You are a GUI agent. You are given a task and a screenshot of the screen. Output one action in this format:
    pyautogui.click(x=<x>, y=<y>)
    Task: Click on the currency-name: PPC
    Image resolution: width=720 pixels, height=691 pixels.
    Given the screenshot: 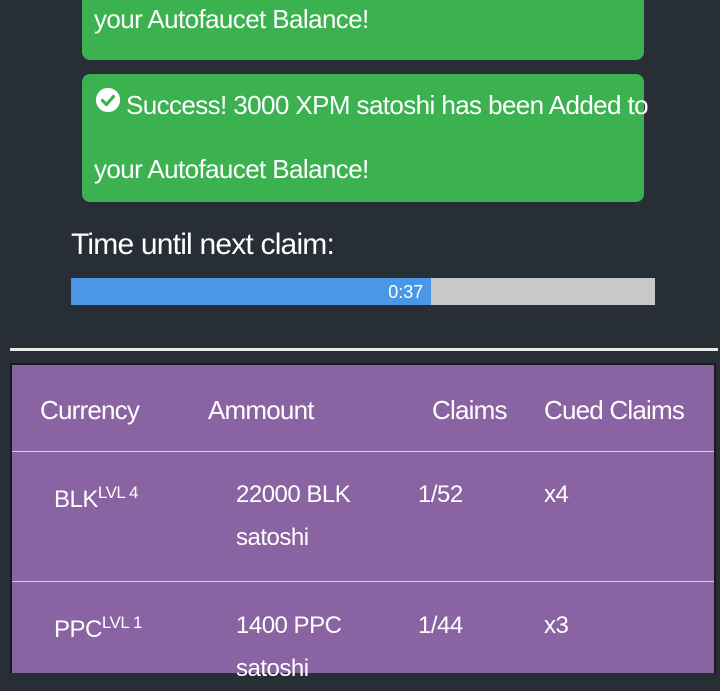 What is the action you would take?
    pyautogui.click(x=78, y=629)
    